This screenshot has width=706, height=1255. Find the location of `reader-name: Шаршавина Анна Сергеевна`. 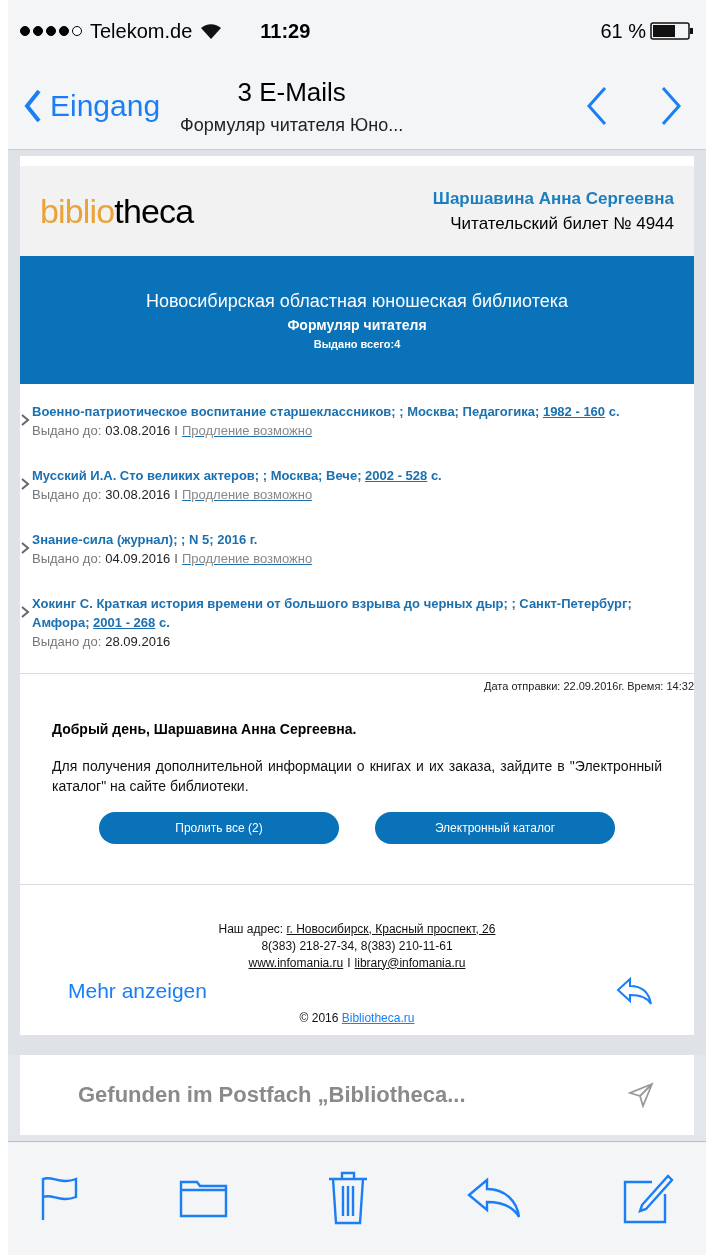

reader-name: Шаршавина Анна Сергеевна is located at coordinates (553, 198).